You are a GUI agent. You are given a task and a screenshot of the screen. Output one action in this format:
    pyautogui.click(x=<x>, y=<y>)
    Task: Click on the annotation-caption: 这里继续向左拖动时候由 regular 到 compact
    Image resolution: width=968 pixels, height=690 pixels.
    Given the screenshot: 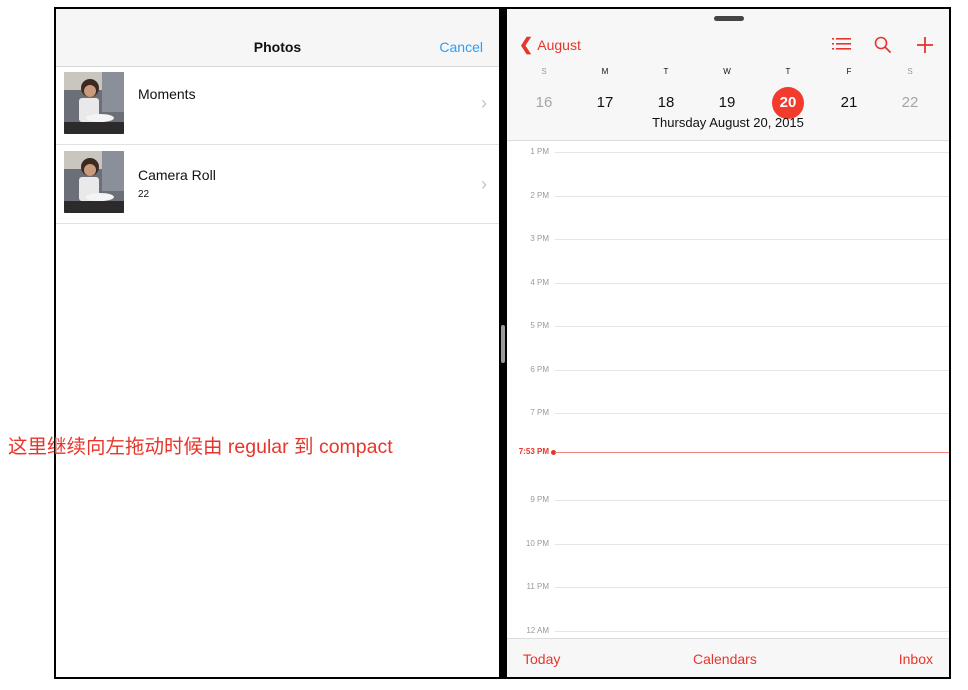 What is the action you would take?
    pyautogui.click(x=200, y=447)
    